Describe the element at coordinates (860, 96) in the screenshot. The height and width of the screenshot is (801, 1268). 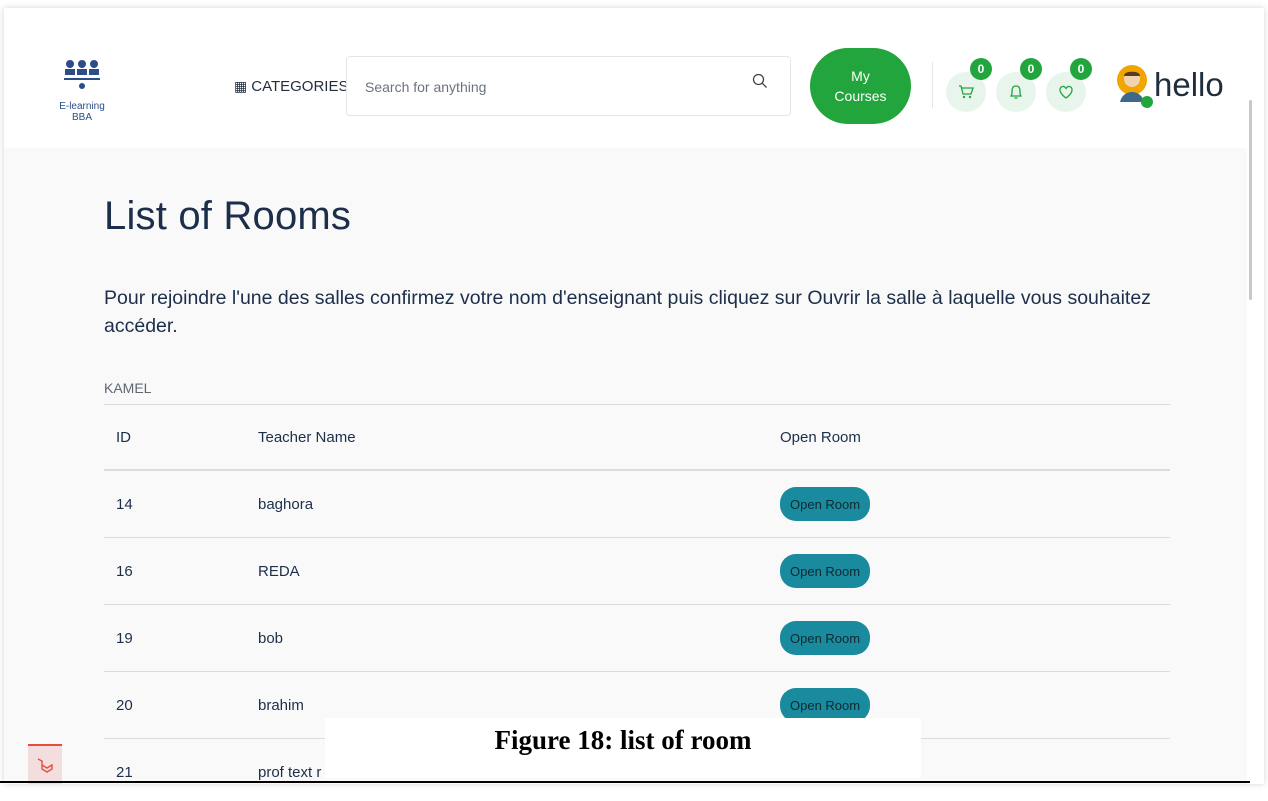
I see `my-courses-line2: Courses` at that location.